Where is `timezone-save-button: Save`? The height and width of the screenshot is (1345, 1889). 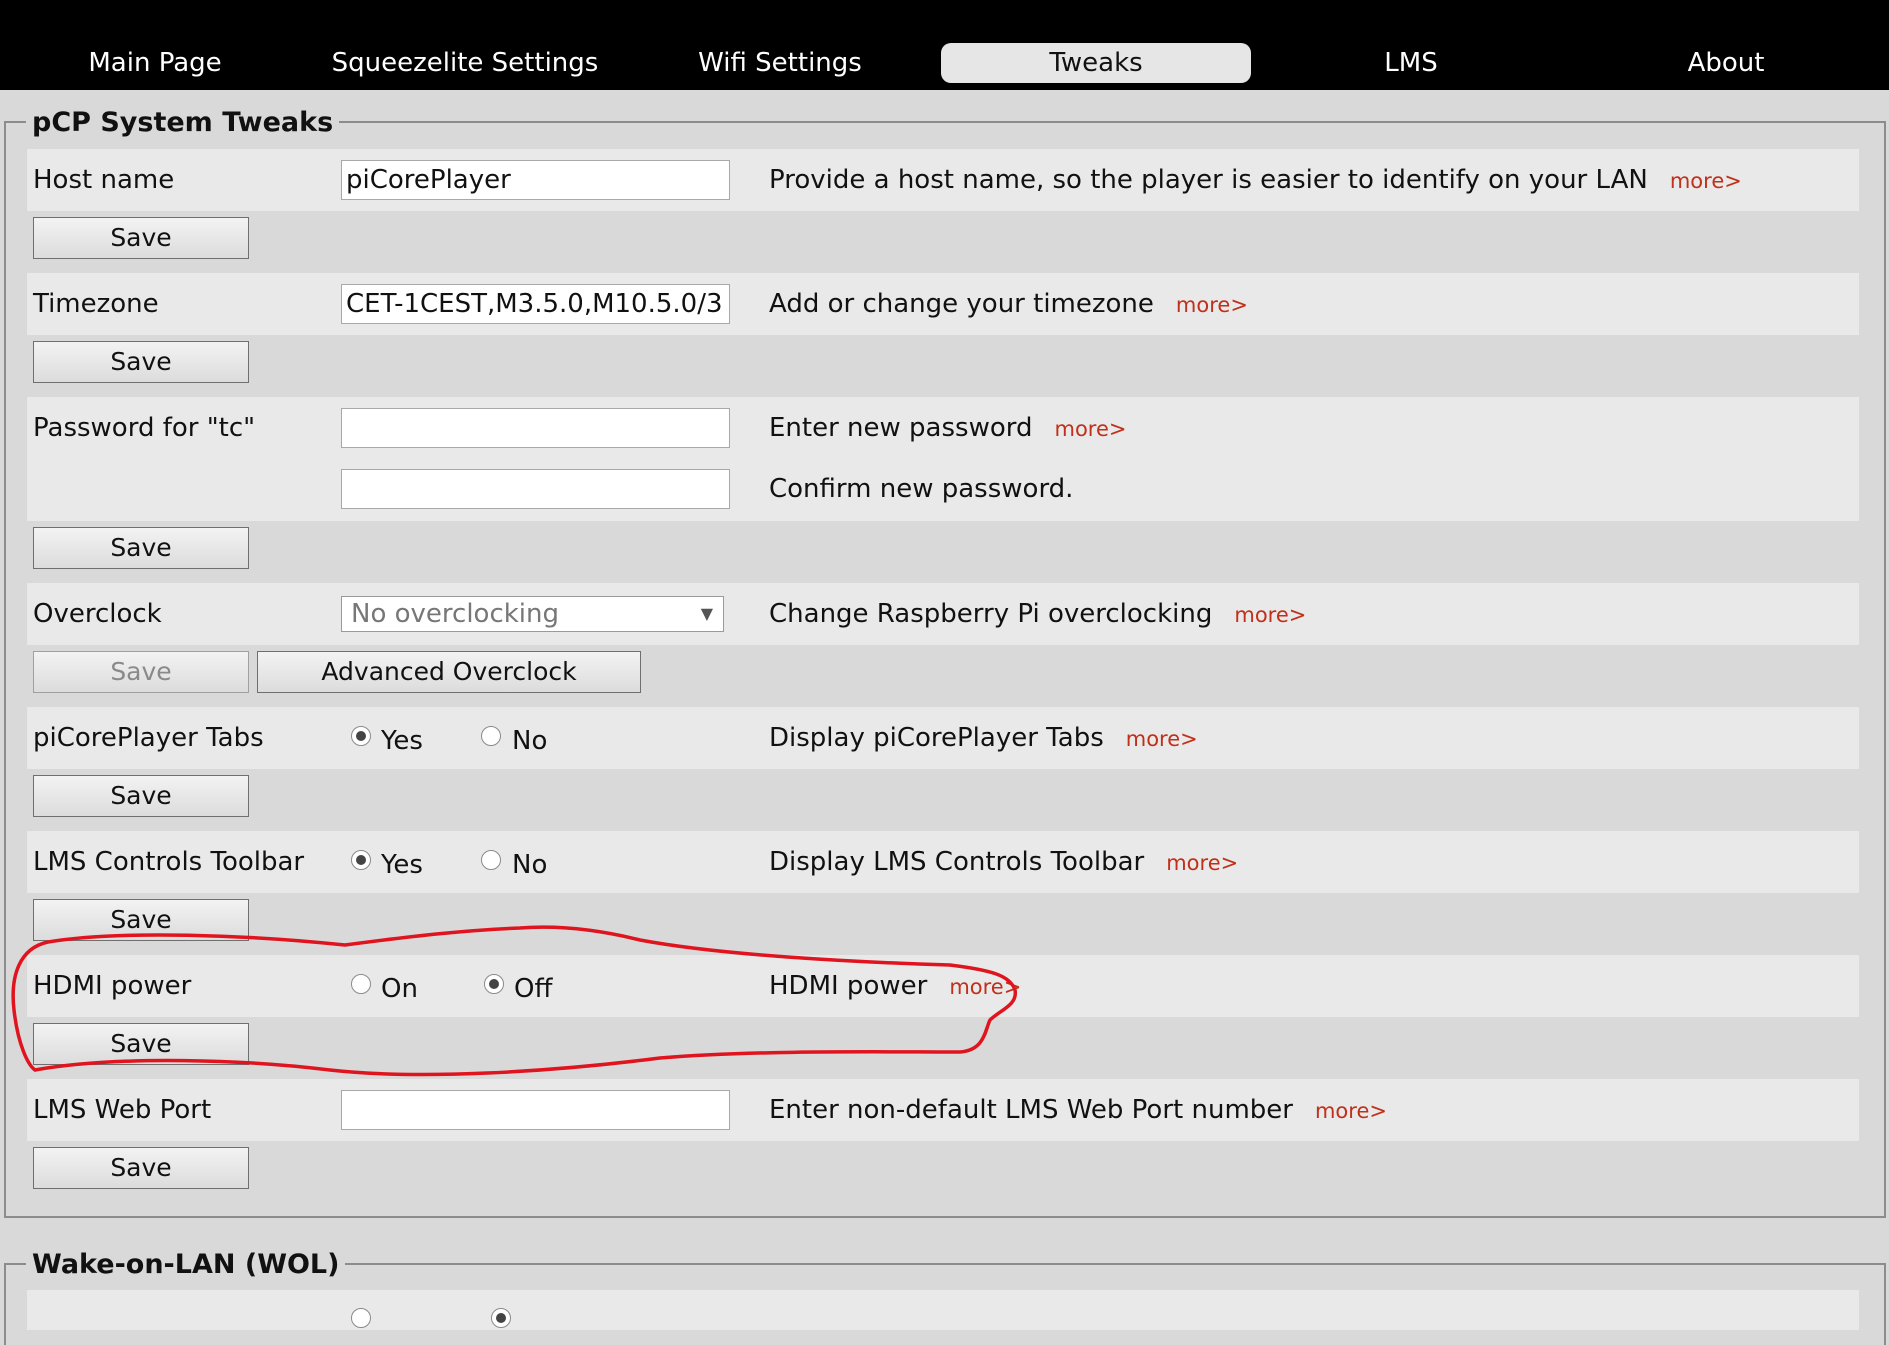 timezone-save-button: Save is located at coordinates (141, 362).